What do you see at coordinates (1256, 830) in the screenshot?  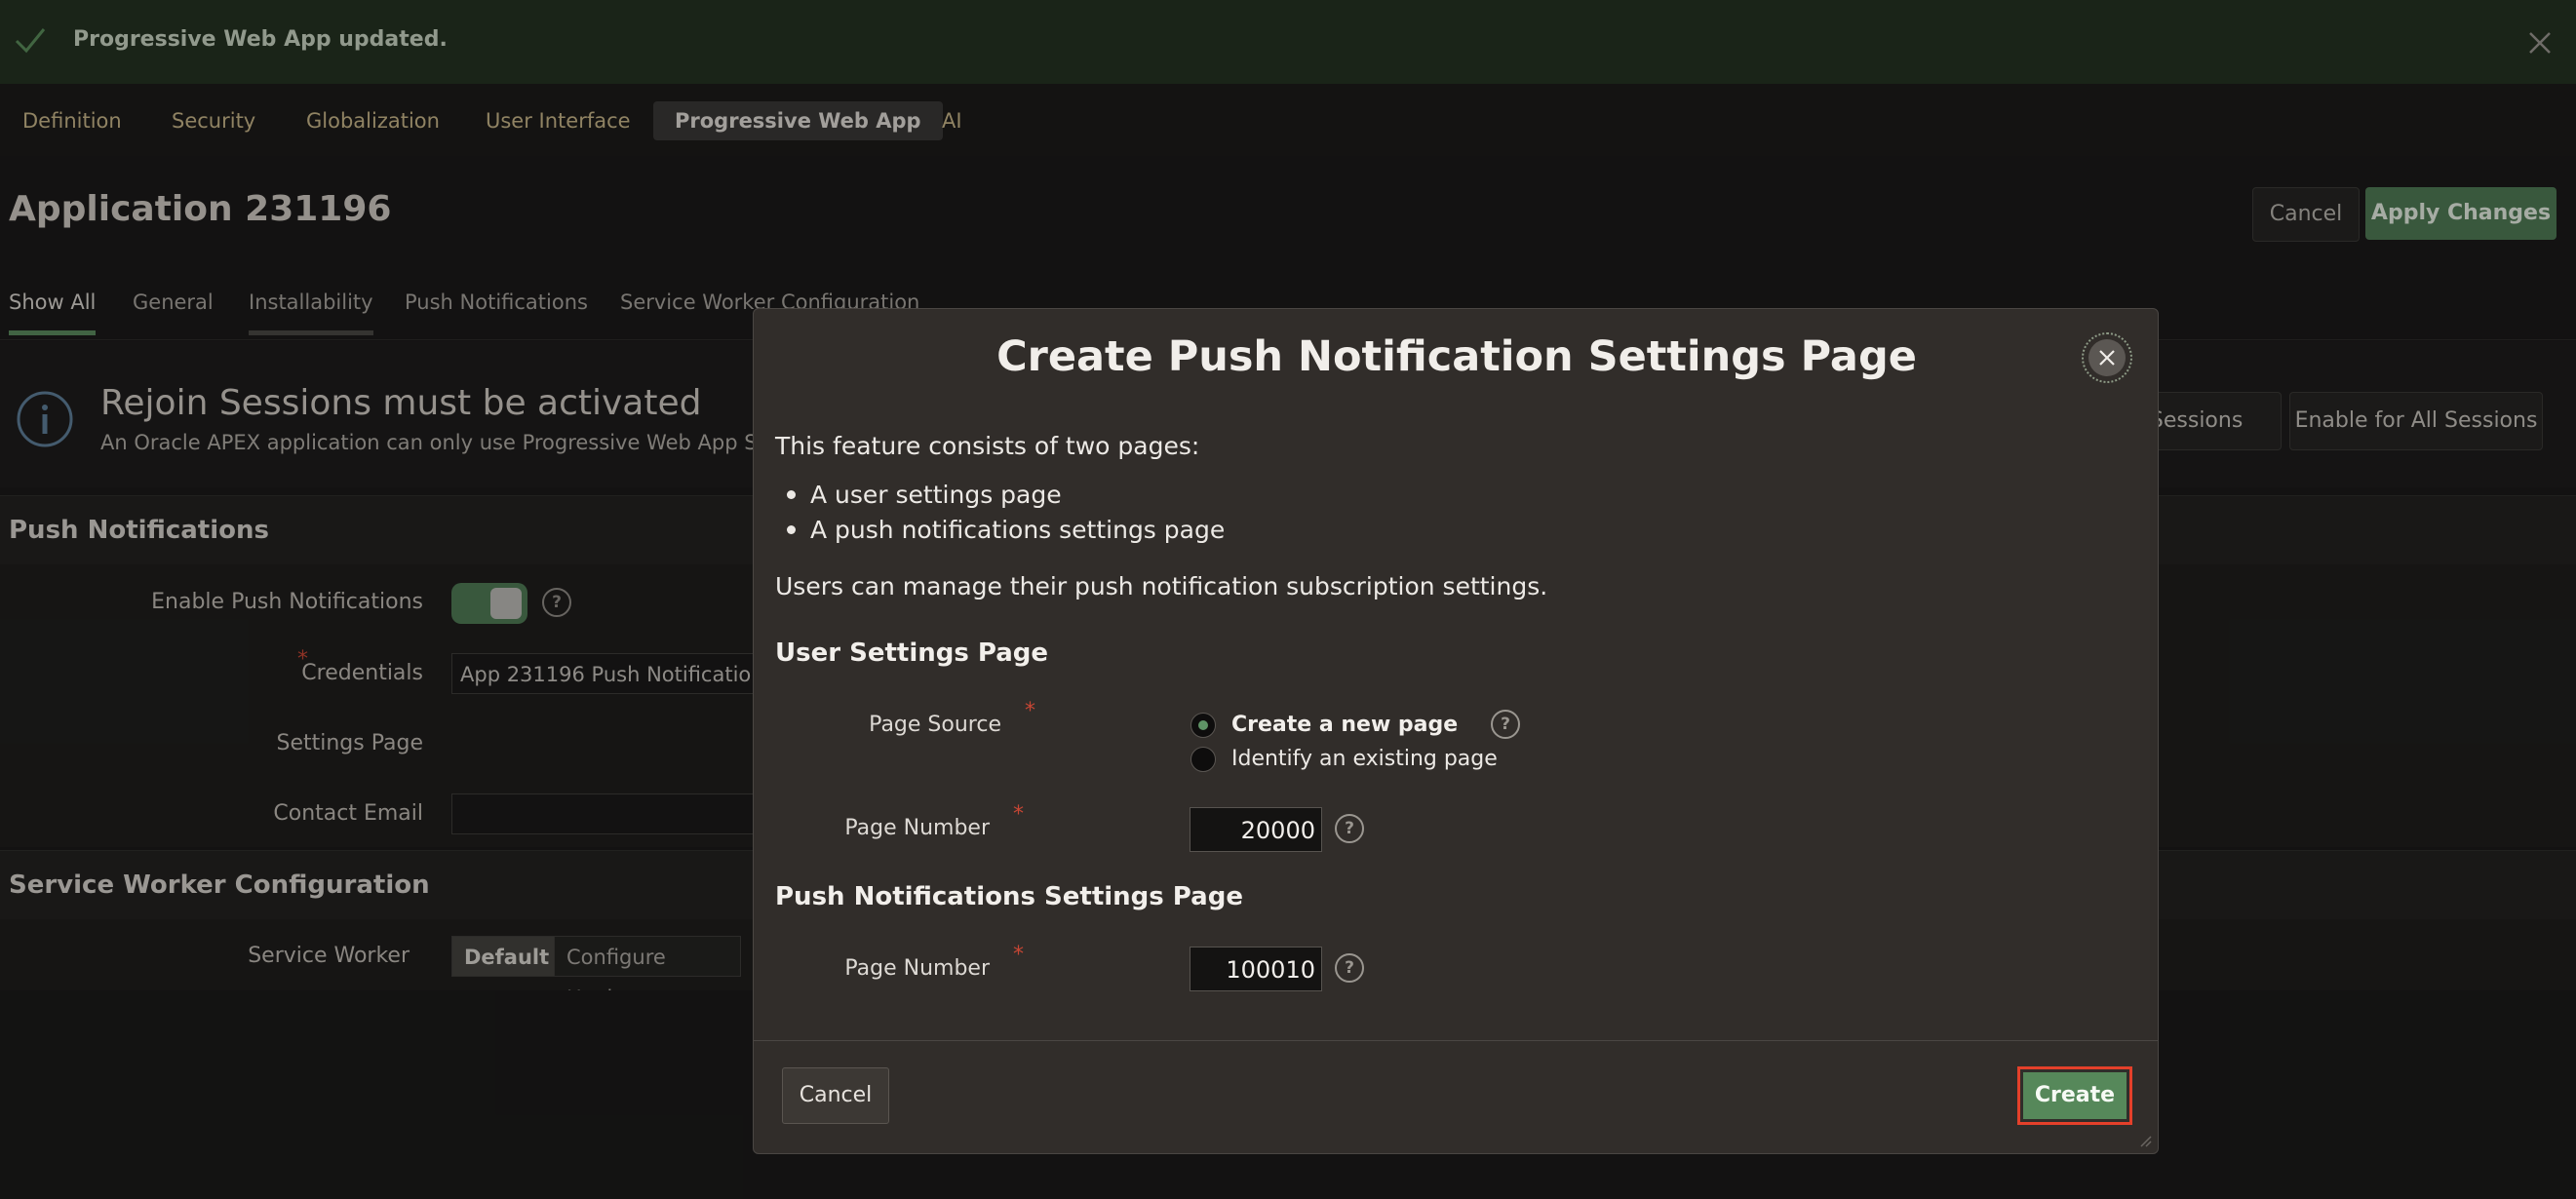 I see `user-page-number-input: 20000` at bounding box center [1256, 830].